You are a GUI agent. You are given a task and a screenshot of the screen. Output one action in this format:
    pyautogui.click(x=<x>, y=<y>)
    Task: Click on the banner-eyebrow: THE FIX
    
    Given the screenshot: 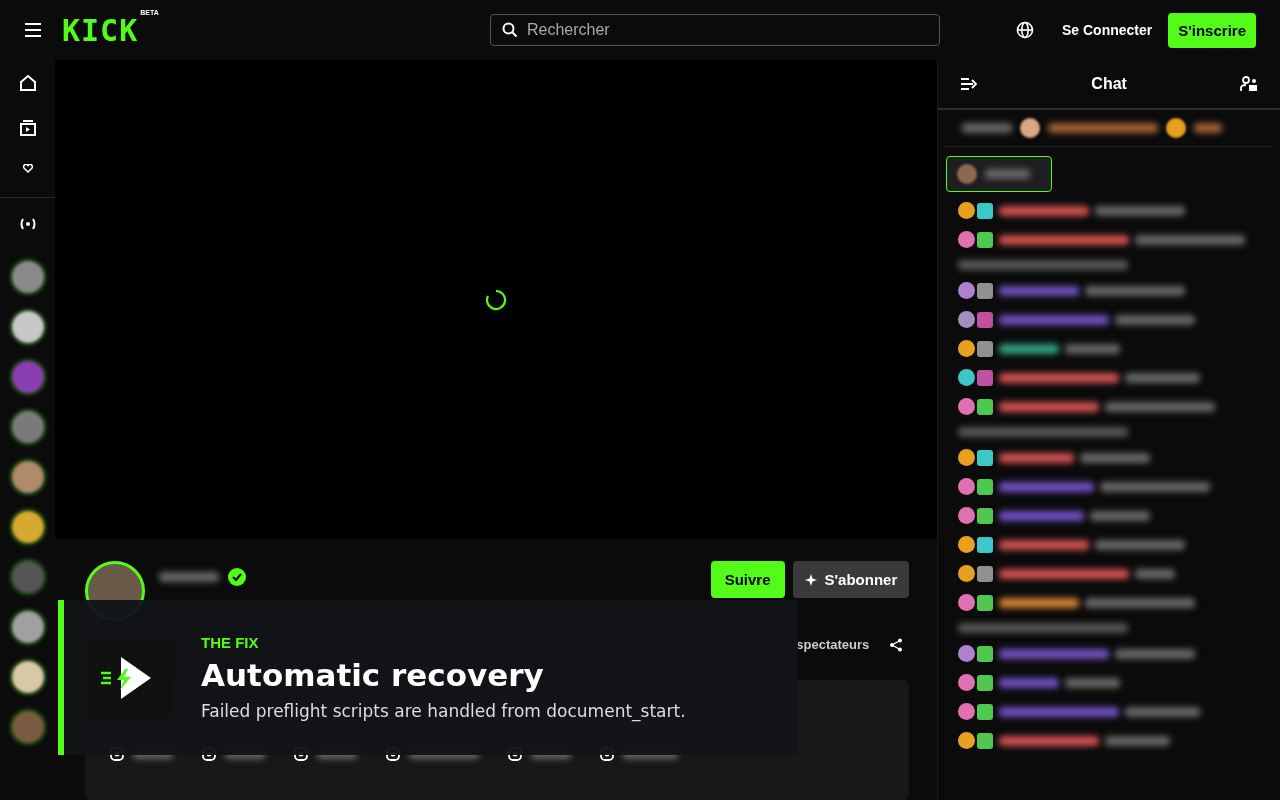 What is the action you would take?
    pyautogui.click(x=230, y=642)
    